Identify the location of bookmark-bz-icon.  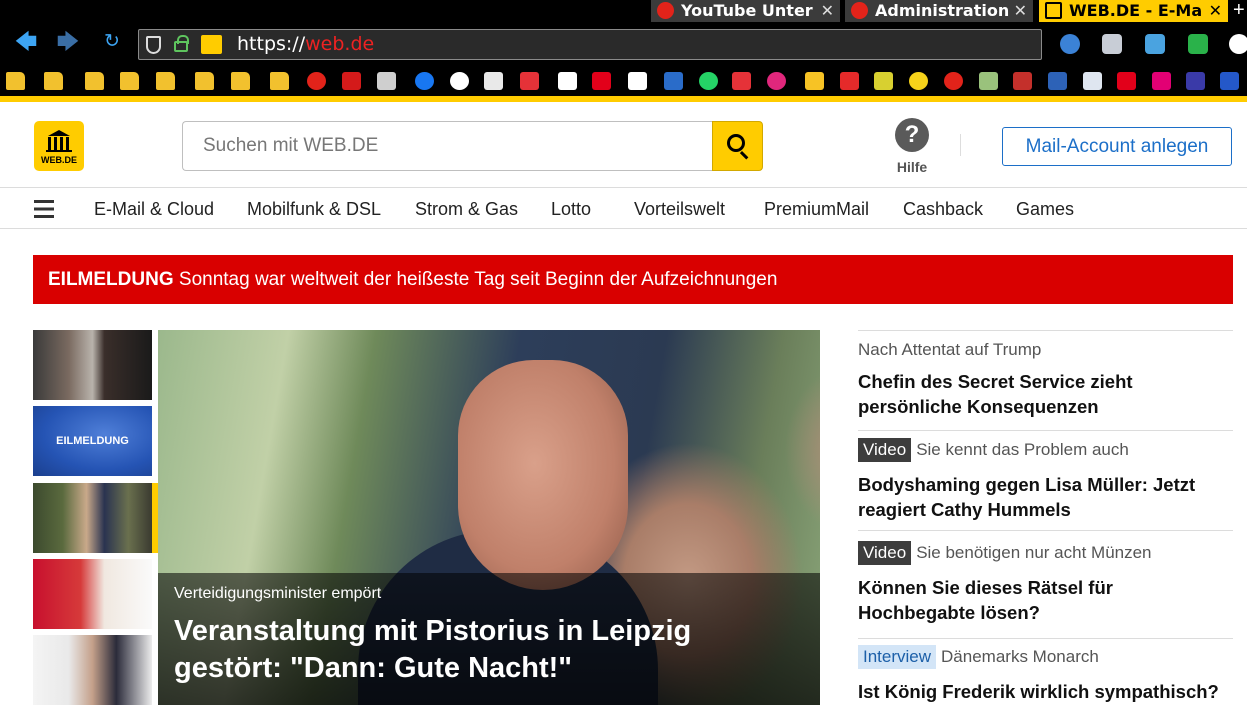
(386, 81).